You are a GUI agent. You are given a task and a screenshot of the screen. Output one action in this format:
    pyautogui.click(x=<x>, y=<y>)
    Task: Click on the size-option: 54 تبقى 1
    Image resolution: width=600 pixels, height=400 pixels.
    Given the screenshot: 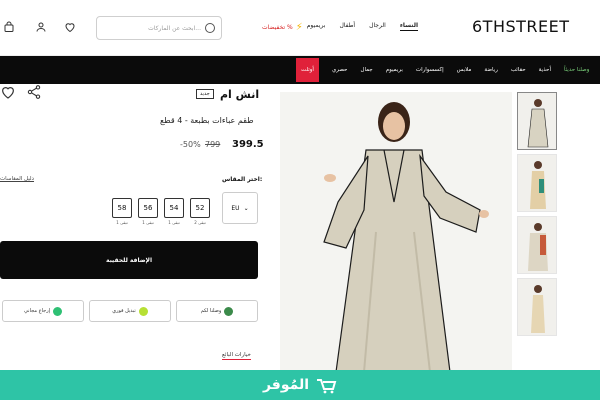 What is the action you would take?
    pyautogui.click(x=174, y=211)
    